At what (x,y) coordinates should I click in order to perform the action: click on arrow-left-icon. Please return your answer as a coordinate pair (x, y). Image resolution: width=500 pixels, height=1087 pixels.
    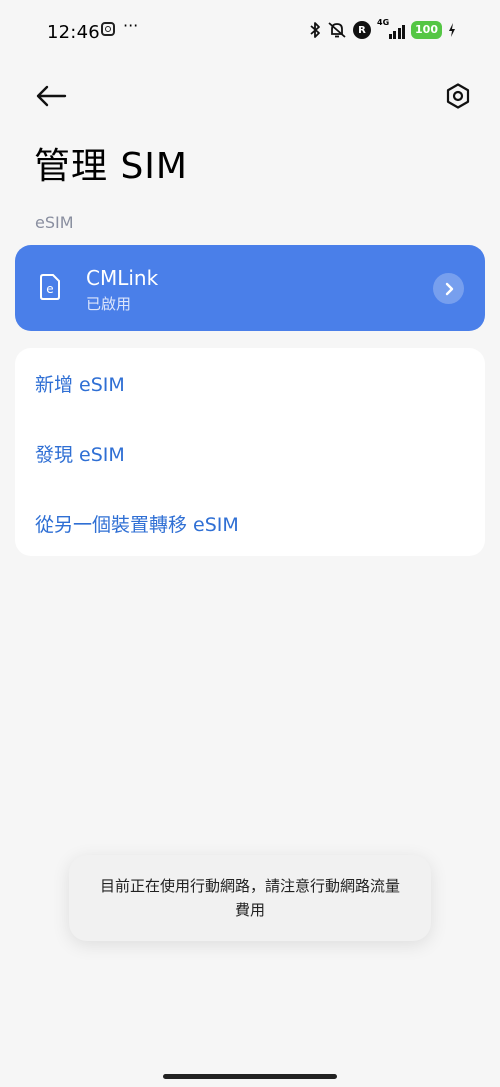
    Looking at the image, I should click on (51, 96).